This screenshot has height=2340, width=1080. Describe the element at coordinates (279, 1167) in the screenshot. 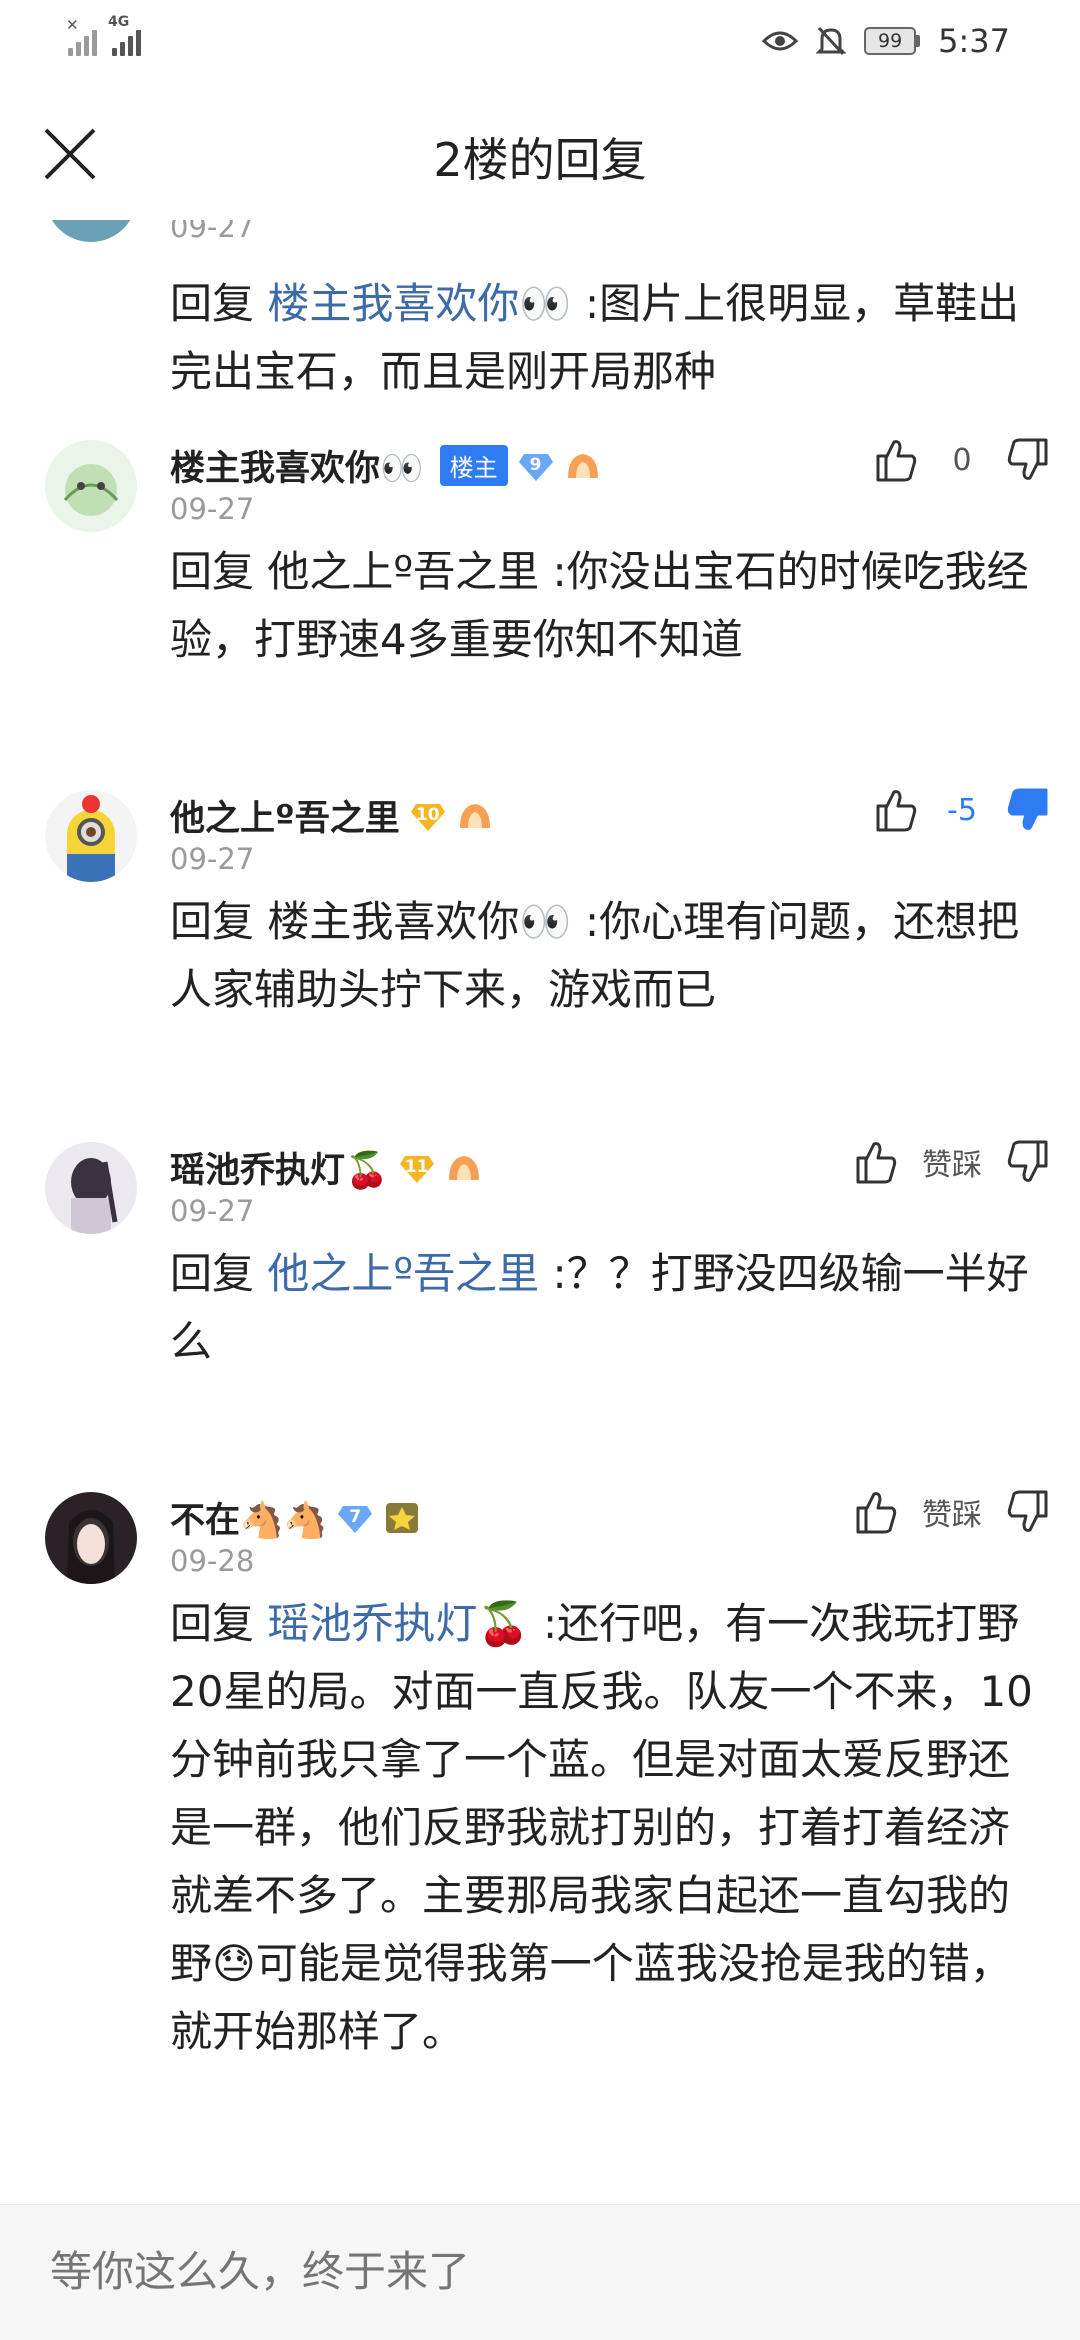

I see `username: 瑶池乔执灯🍒` at that location.